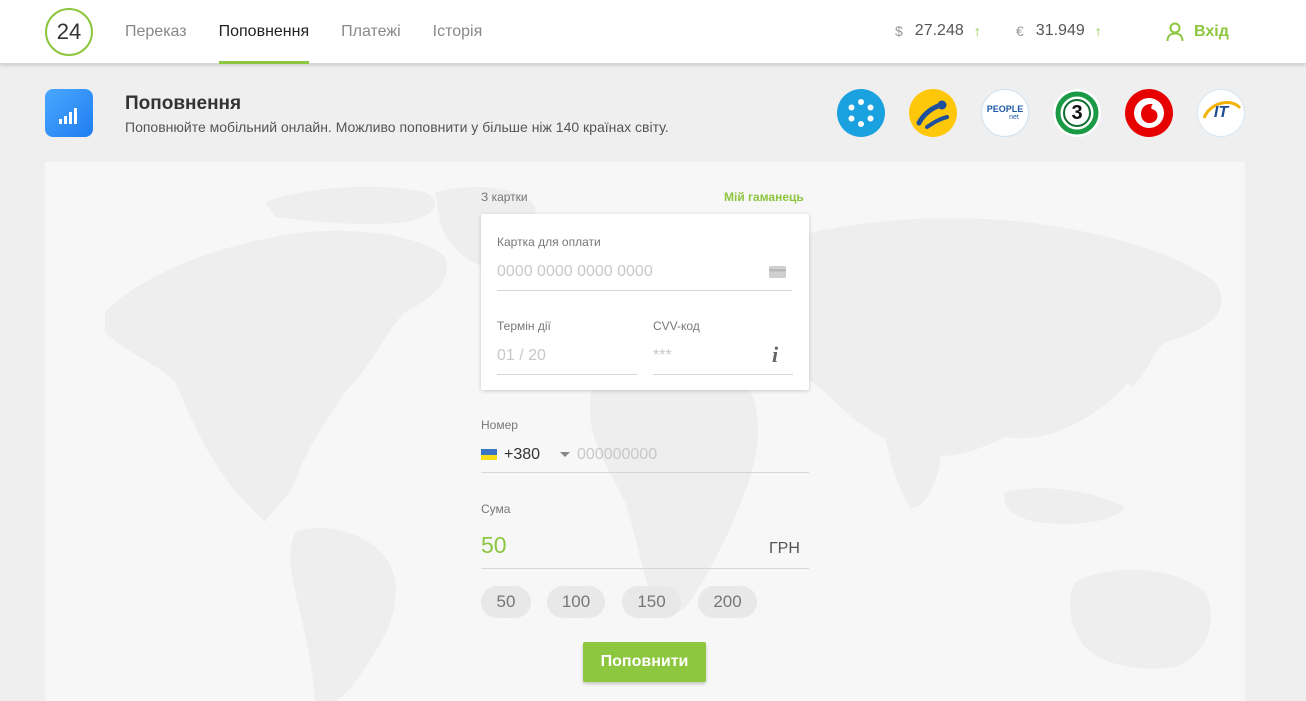  Describe the element at coordinates (1098, 31) in the screenshot. I see `eur-arrow-up-icon: ↑` at that location.